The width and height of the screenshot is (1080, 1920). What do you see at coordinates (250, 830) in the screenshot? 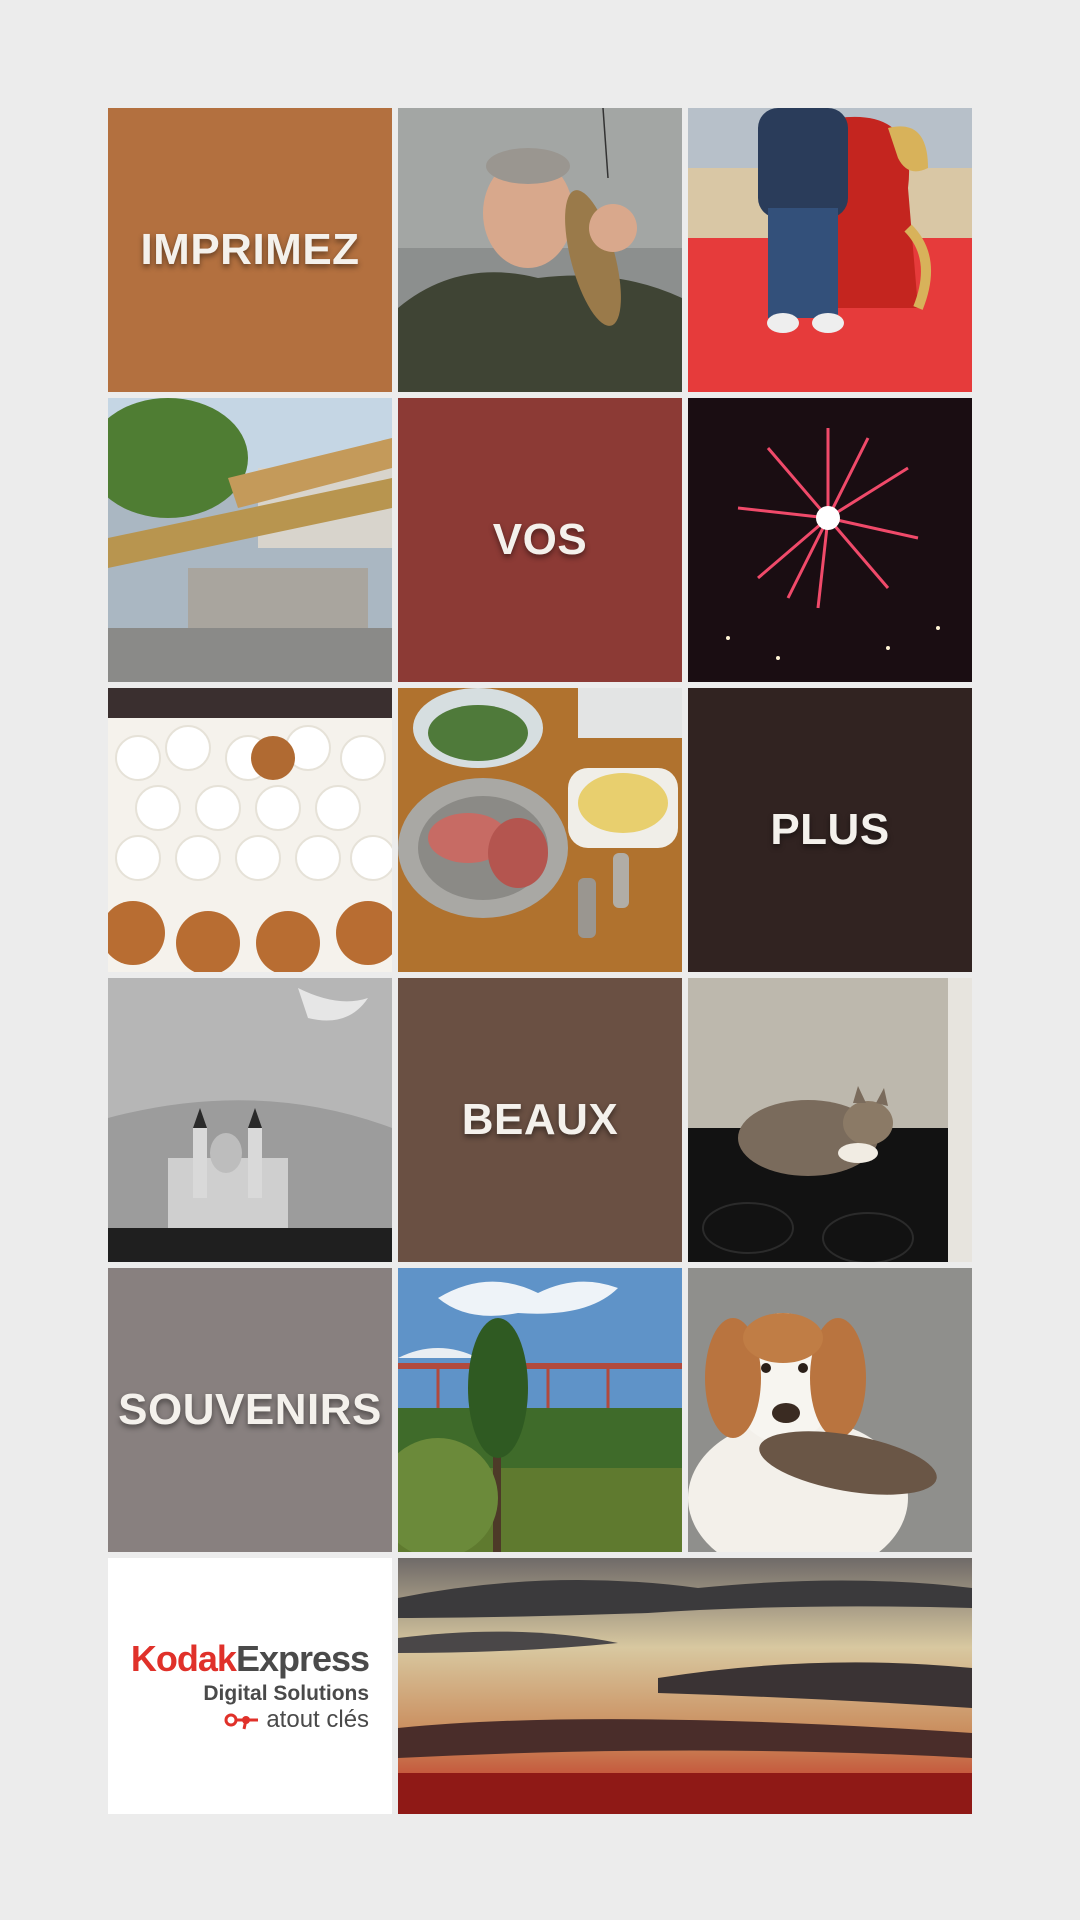
I see `photo-cream-puff-cake` at bounding box center [250, 830].